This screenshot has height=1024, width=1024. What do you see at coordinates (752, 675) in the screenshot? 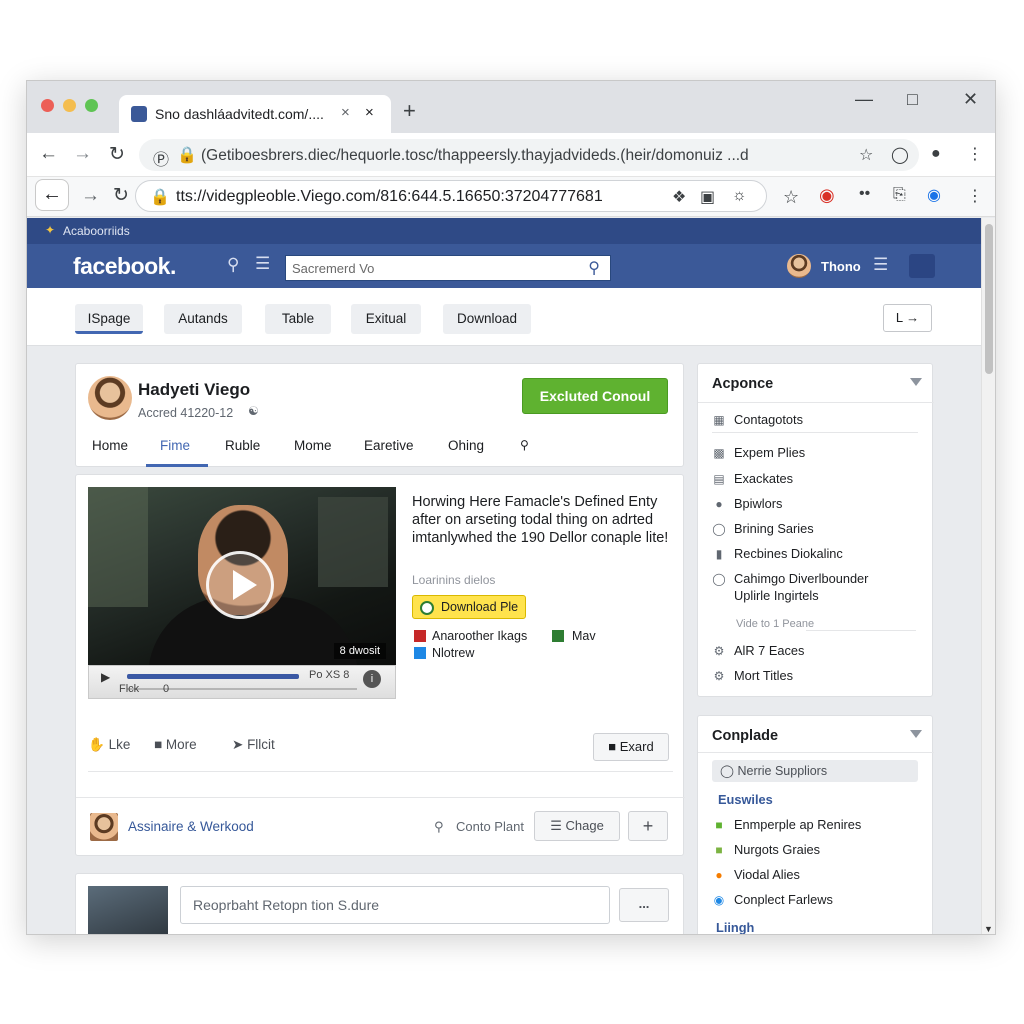
I see `sidebar-item-9: ⚙ Mort Titles` at bounding box center [752, 675].